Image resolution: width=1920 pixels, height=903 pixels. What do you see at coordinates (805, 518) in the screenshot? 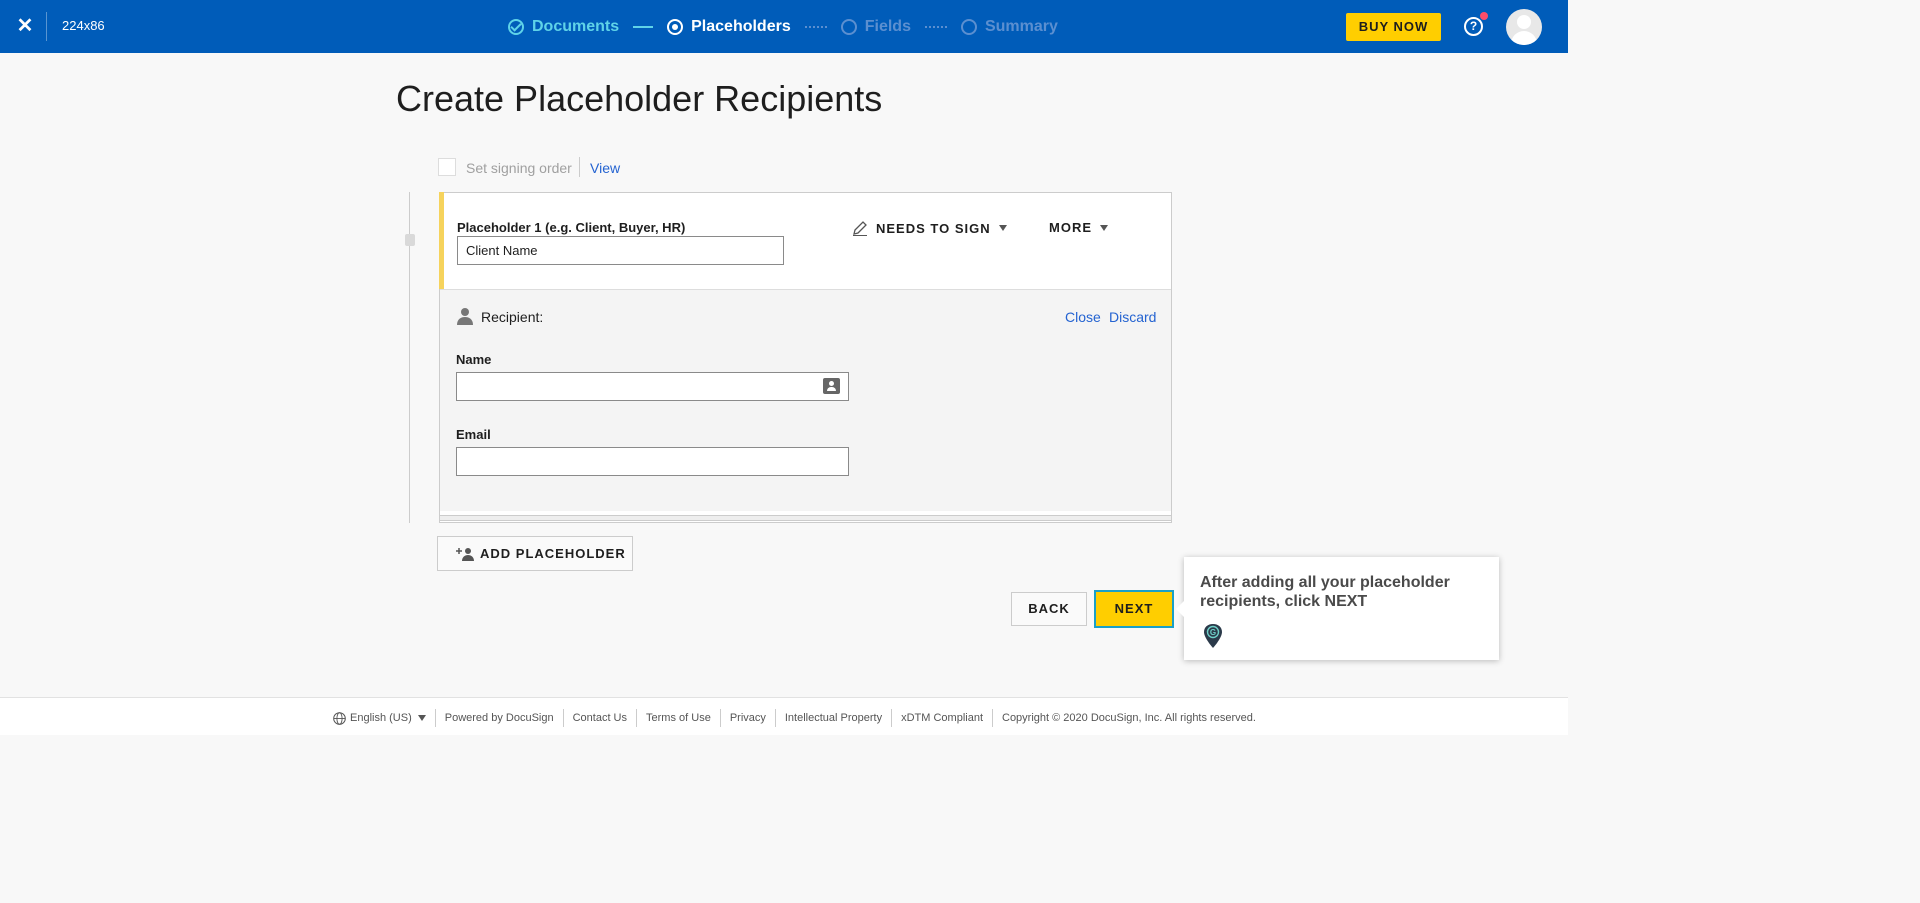
I see `card-bottom-edge` at bounding box center [805, 518].